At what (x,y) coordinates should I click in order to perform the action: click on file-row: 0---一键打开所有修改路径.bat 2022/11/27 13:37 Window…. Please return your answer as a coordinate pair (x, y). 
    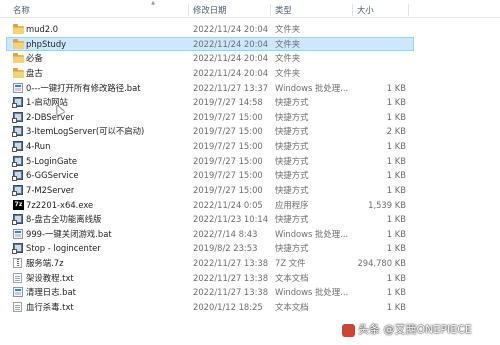
    Looking at the image, I should click on (250, 88).